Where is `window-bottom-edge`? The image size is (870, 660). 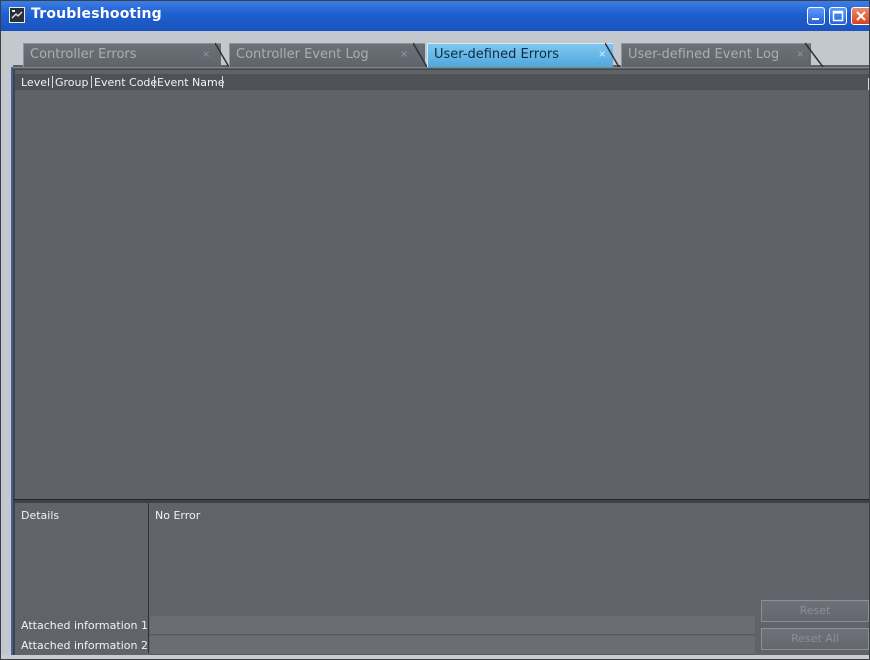 window-bottom-edge is located at coordinates (435, 657).